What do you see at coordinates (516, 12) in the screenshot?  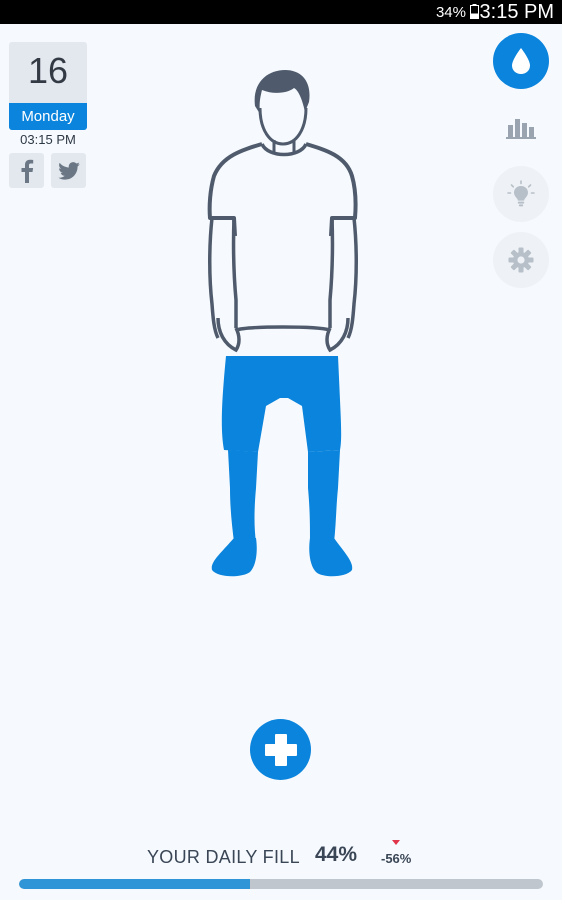 I see `status-clock: 3:15 PM` at bounding box center [516, 12].